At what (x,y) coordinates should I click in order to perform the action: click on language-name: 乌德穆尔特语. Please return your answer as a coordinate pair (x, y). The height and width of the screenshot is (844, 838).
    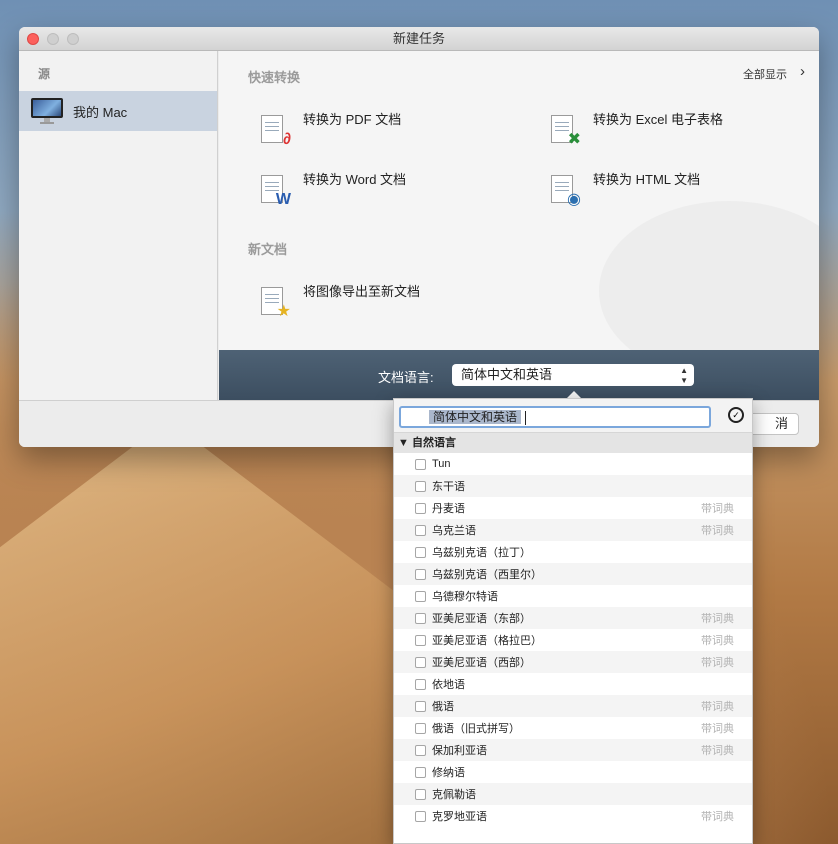
    Looking at the image, I should click on (465, 597).